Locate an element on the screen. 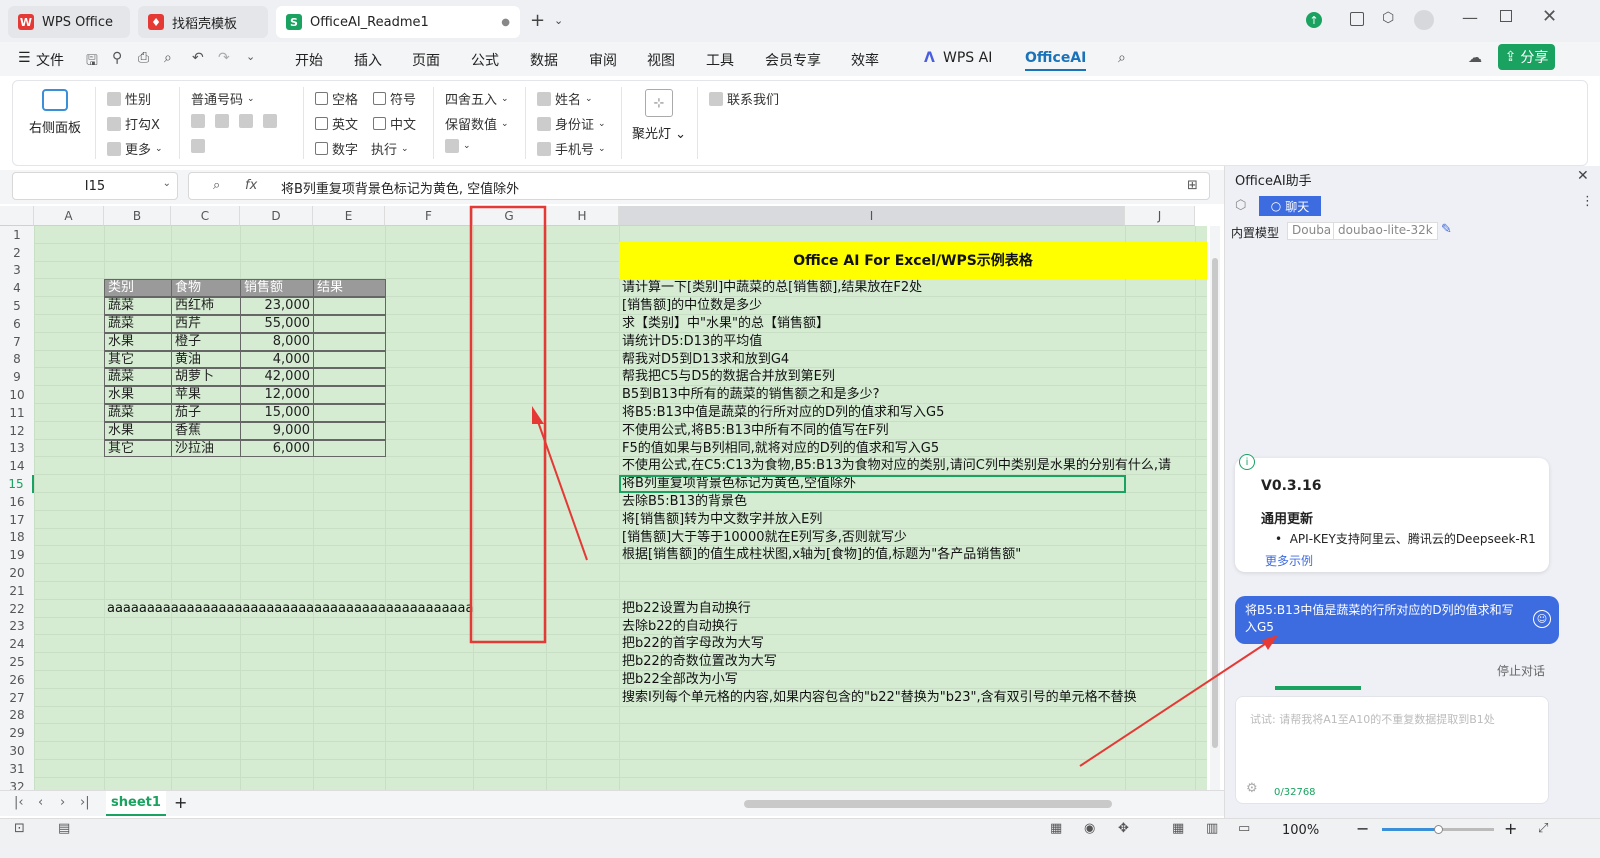  formula-content: 将B列重复项背景色标记为黄色, 空值除外 is located at coordinates (400, 187).